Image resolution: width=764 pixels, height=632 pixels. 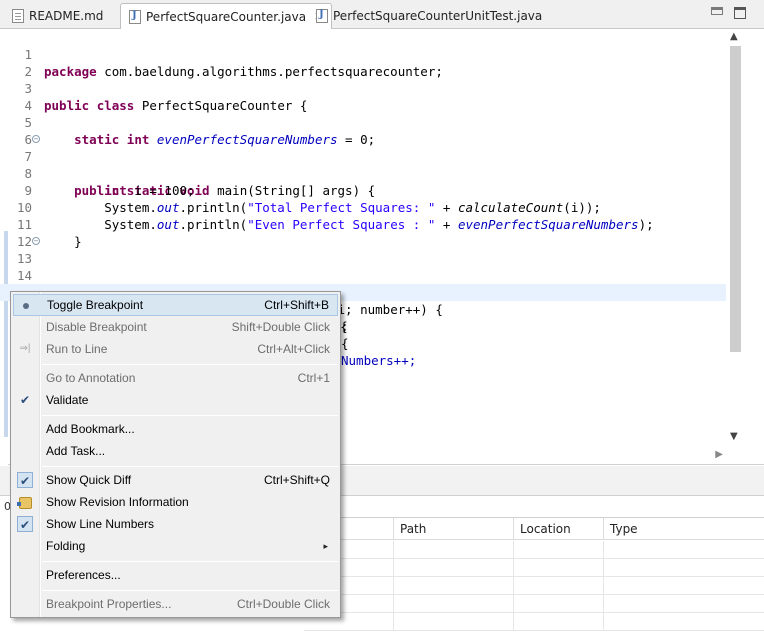 I want to click on menu-item-shortcut: Shift+Double Click, so click(x=280, y=327).